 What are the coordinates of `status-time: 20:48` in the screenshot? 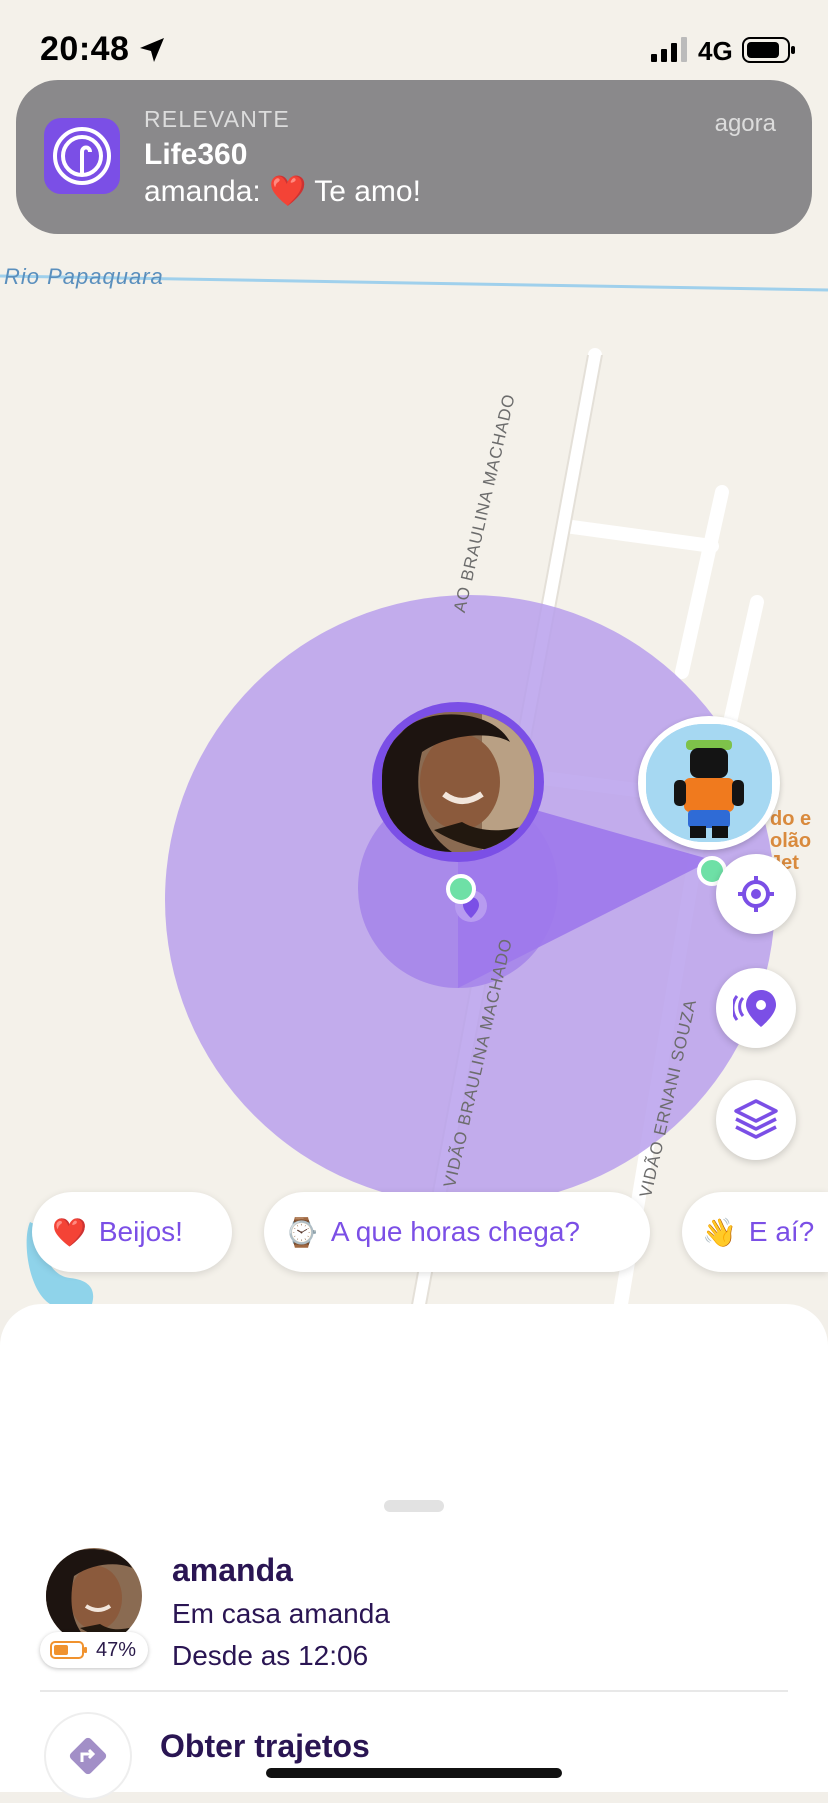 It's located at (85, 49).